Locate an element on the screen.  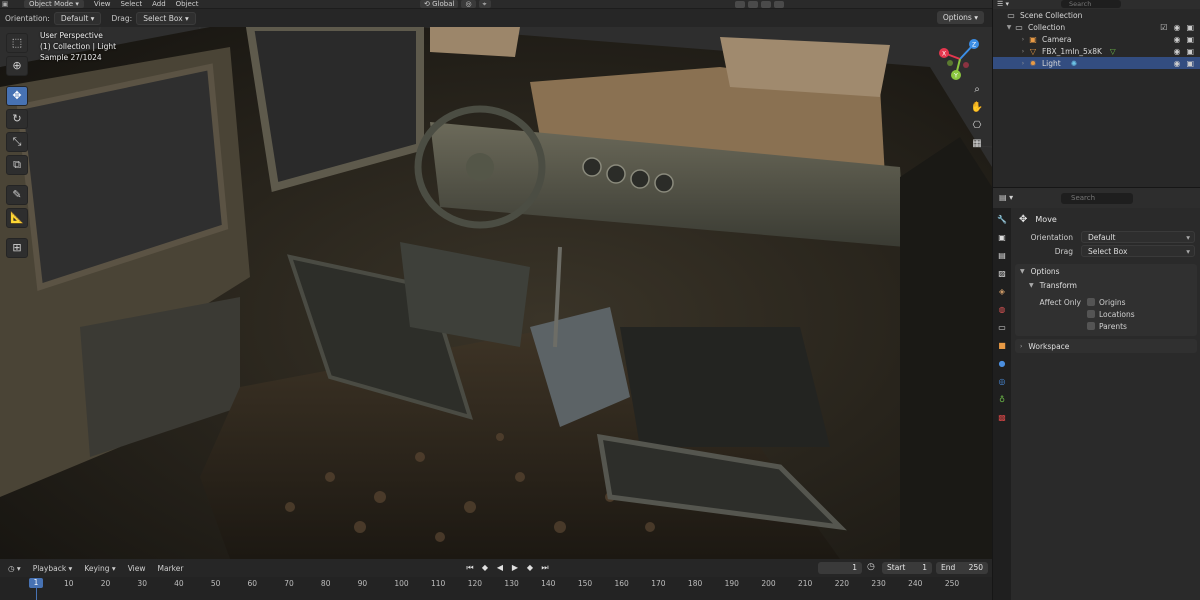
annotate-tool: ✎ is located at coordinates (17, 195).